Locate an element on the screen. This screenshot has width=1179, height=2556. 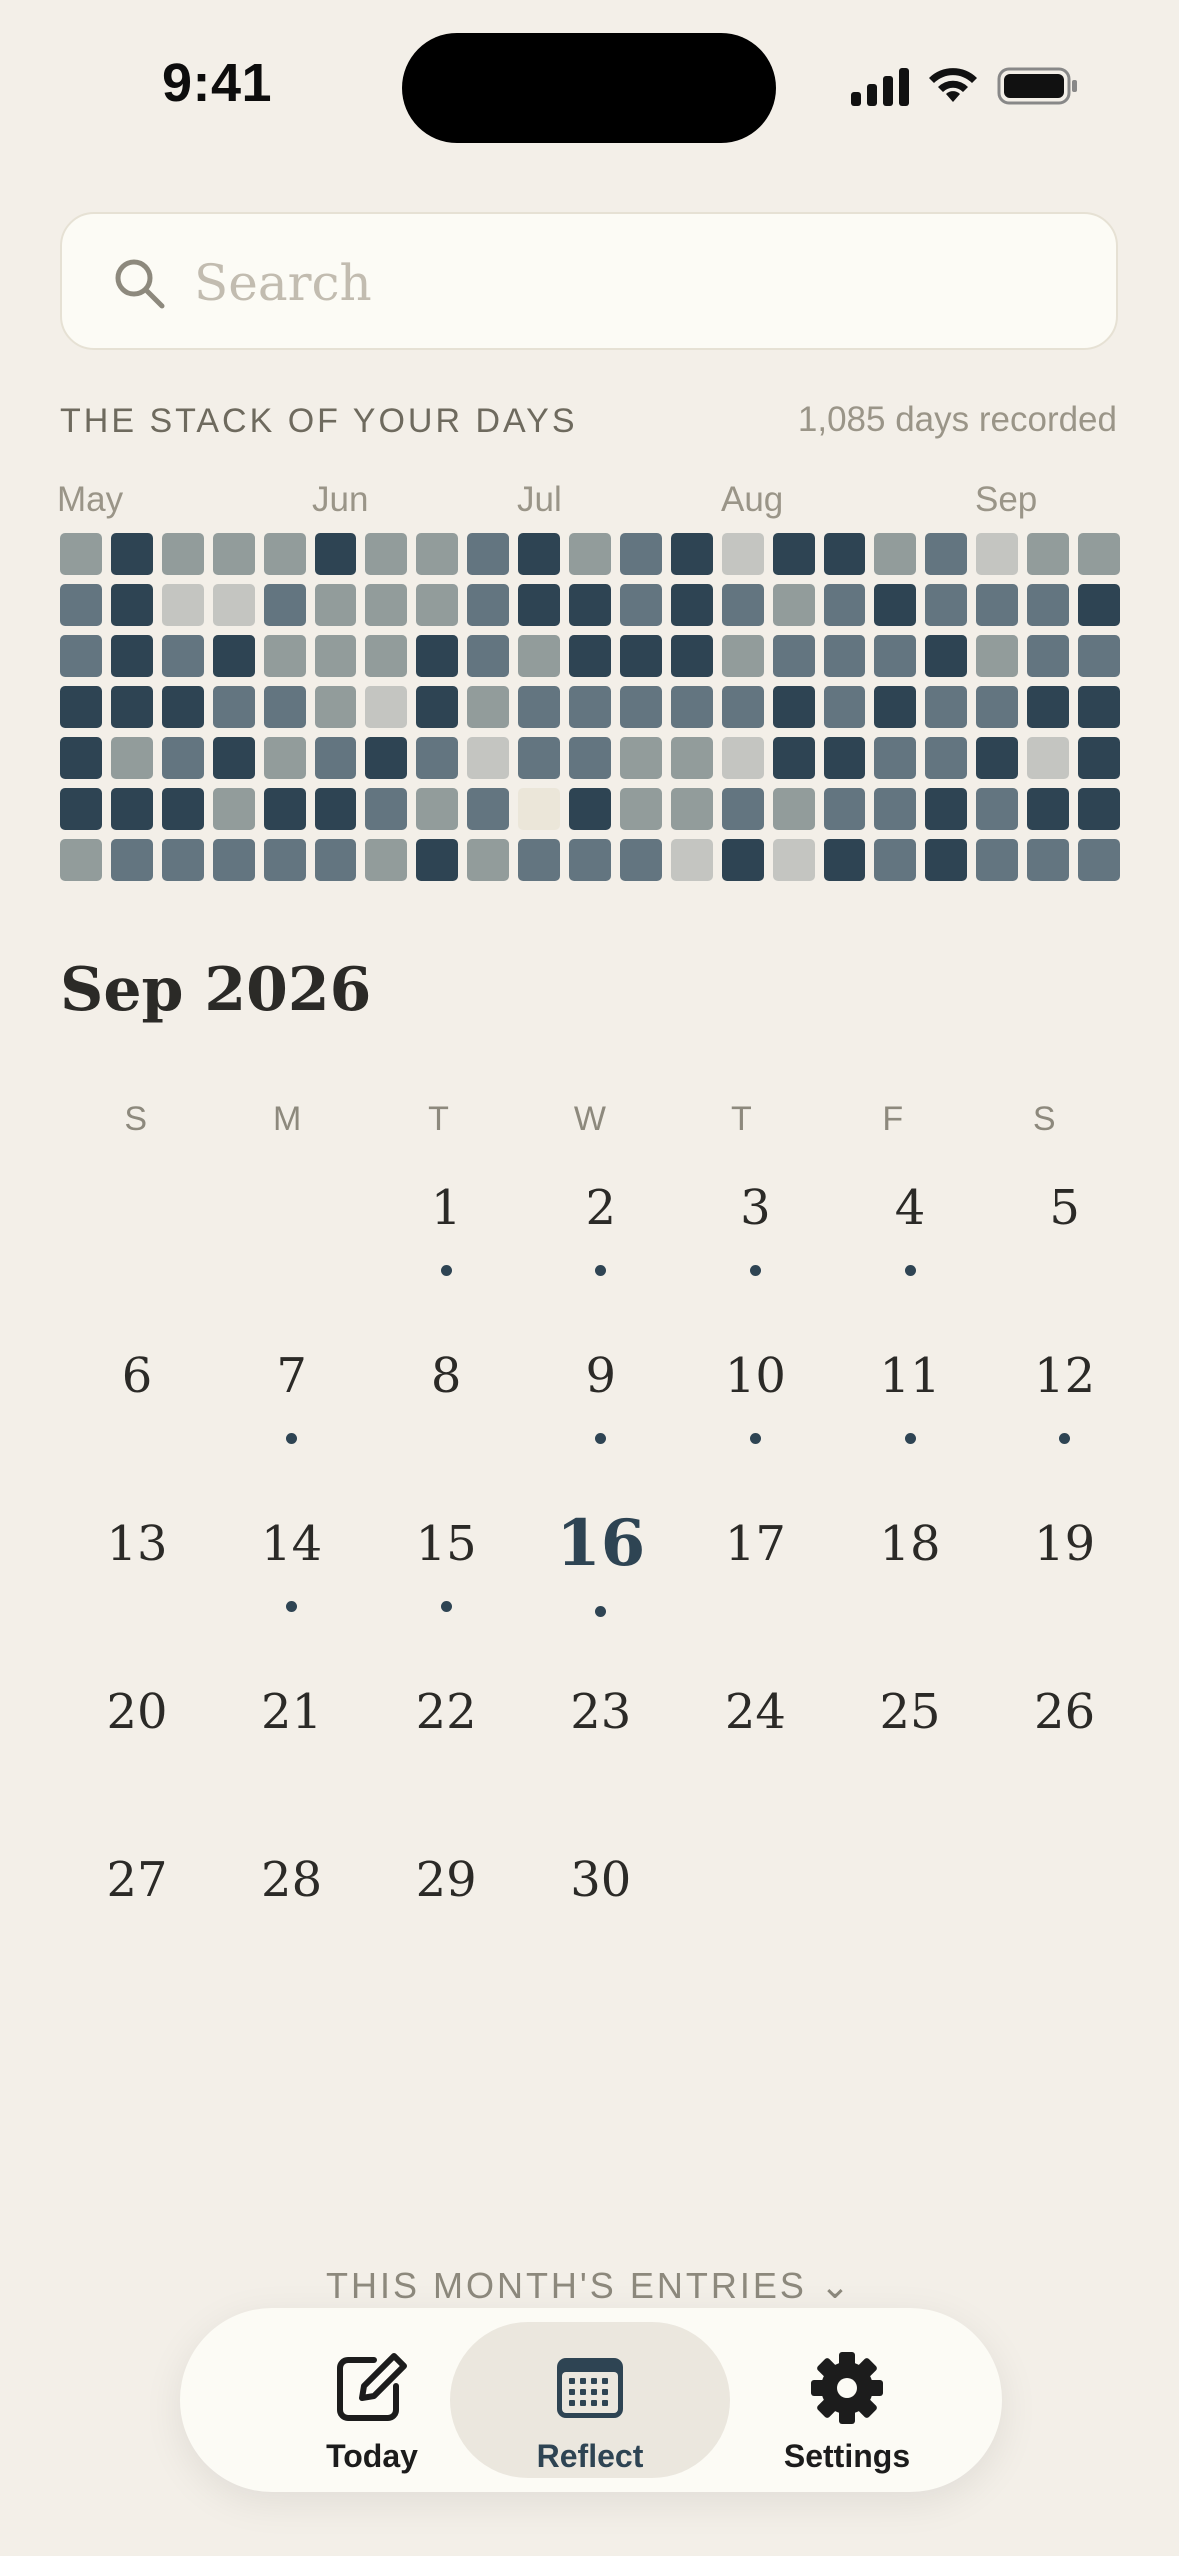
calendar-day: 29 is located at coordinates (446, 1880).